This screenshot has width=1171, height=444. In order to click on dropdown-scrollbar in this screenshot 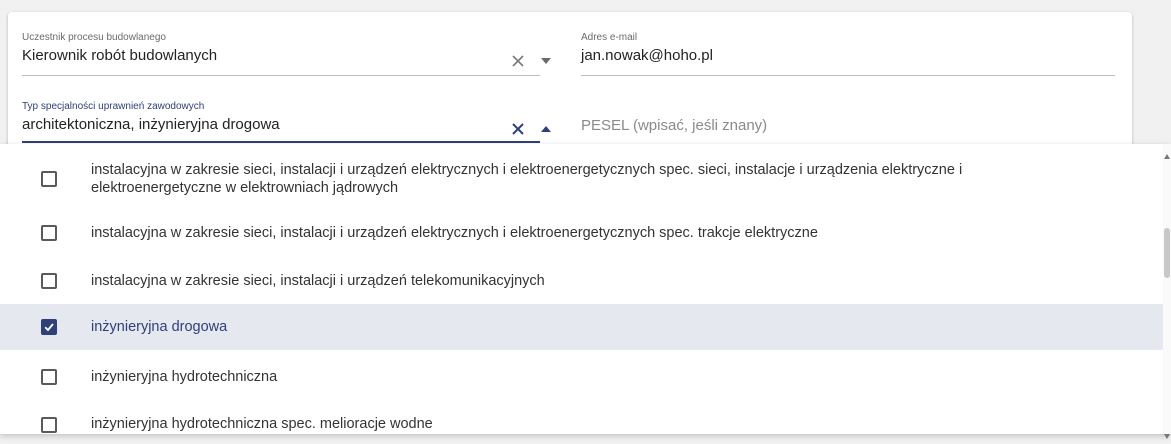, I will do `click(1167, 291)`.